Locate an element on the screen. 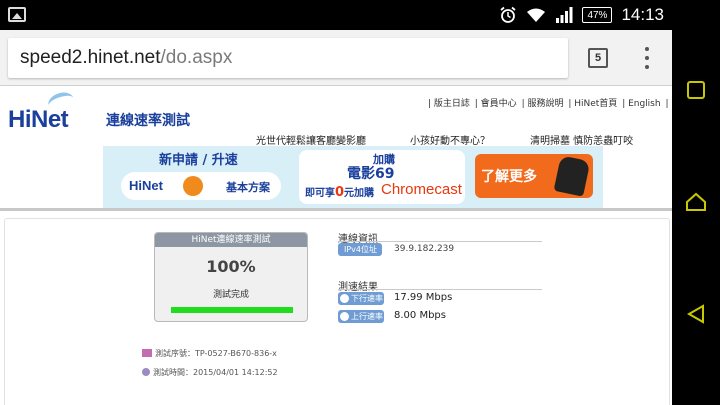  serial-icon is located at coordinates (147, 353).